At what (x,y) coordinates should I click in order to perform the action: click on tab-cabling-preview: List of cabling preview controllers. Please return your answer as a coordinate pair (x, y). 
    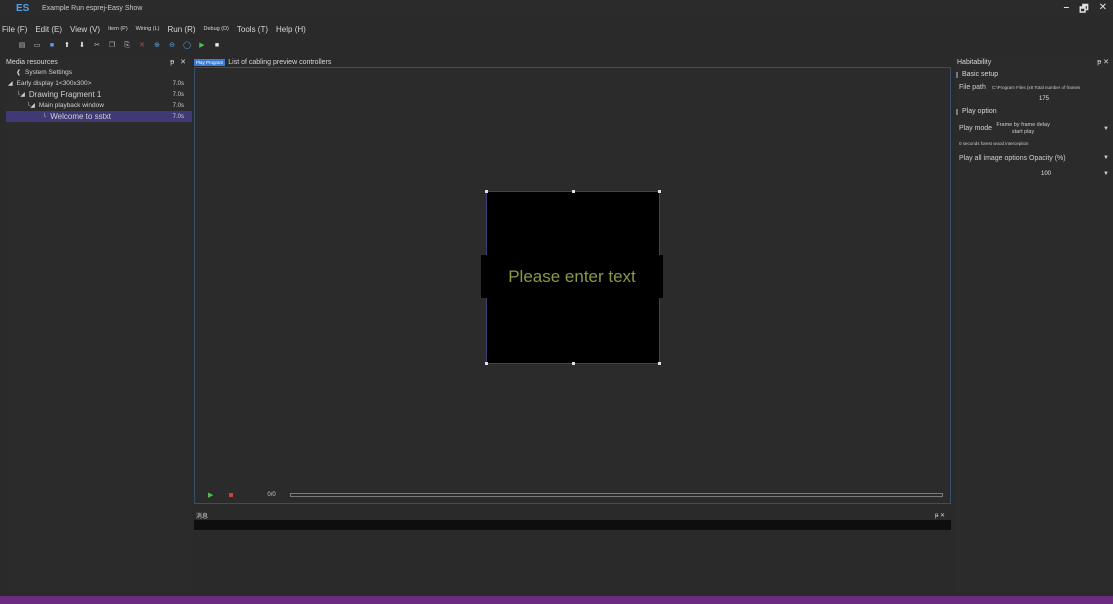
    Looking at the image, I should click on (279, 62).